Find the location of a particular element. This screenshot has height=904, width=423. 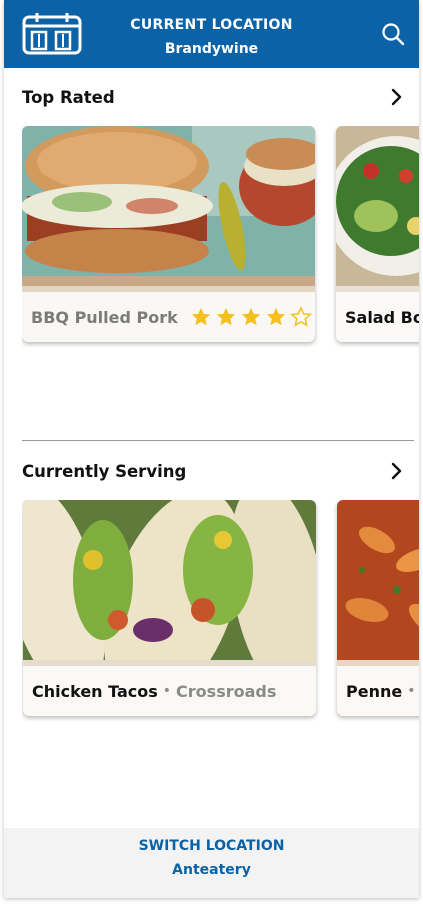

top-rated-title: Top Rated is located at coordinates (68, 97).